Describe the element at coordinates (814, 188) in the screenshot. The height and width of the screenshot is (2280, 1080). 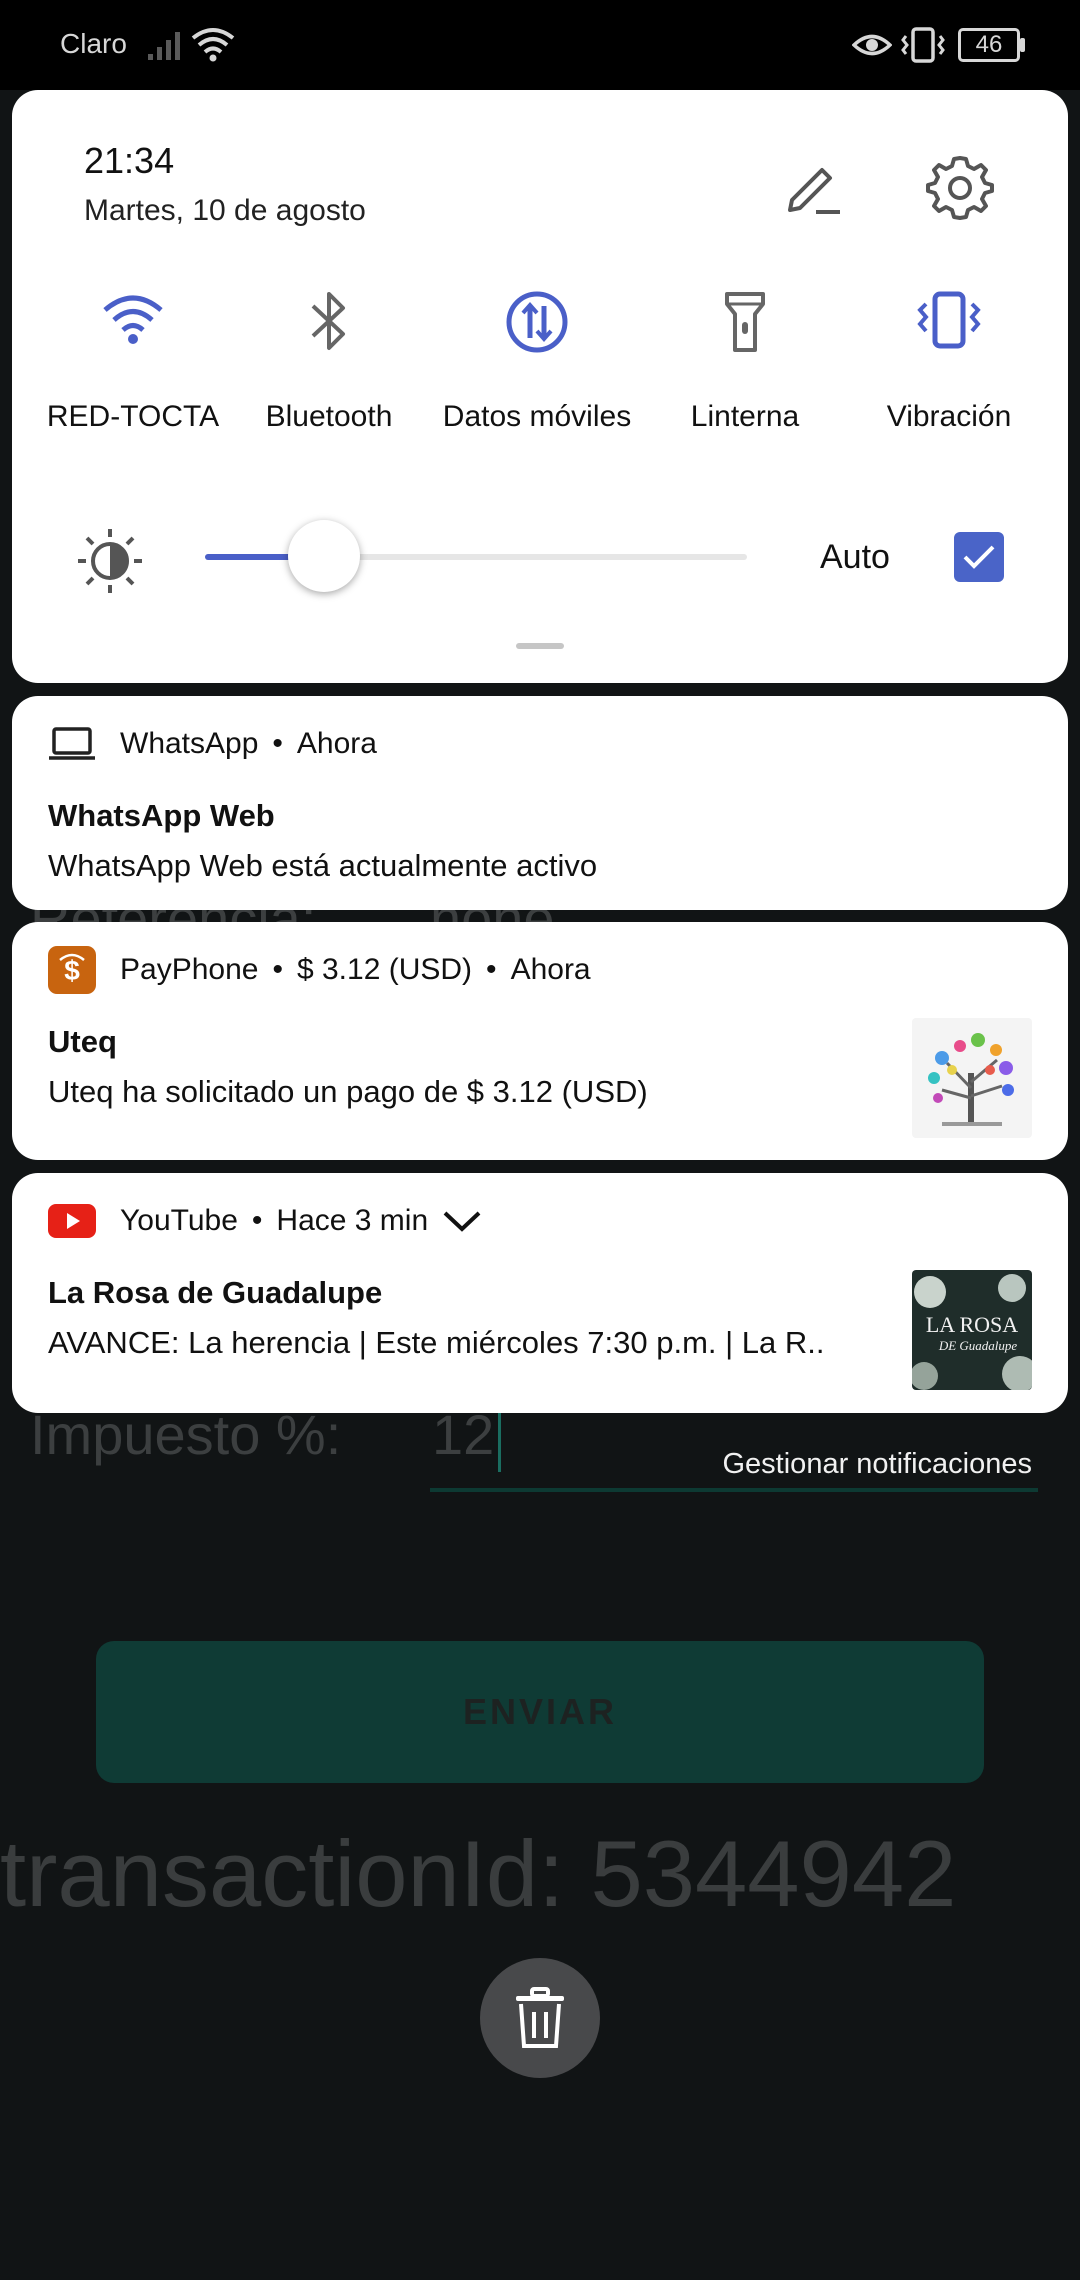
I see `edit-icon` at that location.